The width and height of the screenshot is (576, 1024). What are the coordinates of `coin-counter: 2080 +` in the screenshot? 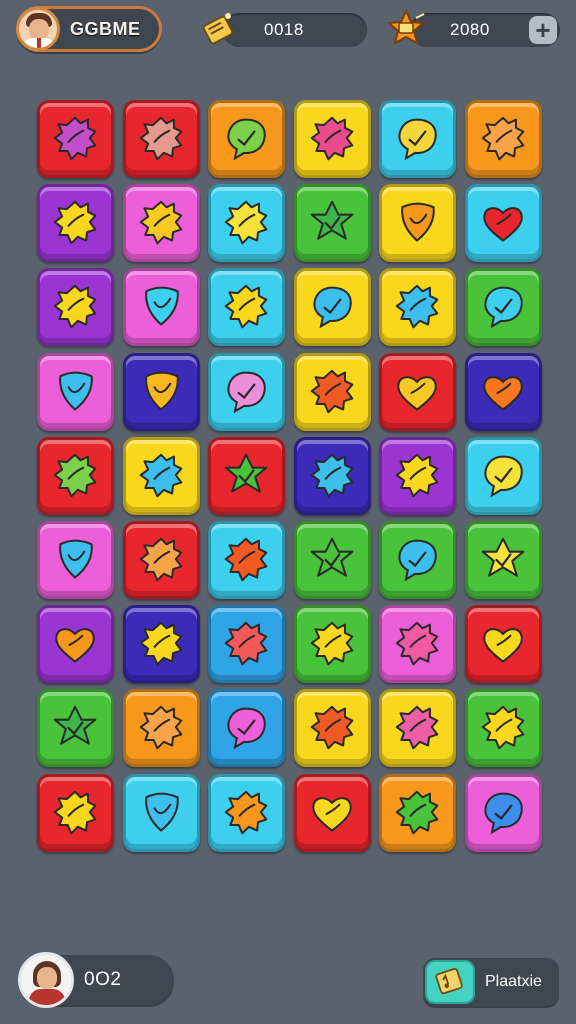 It's located at (485, 30).